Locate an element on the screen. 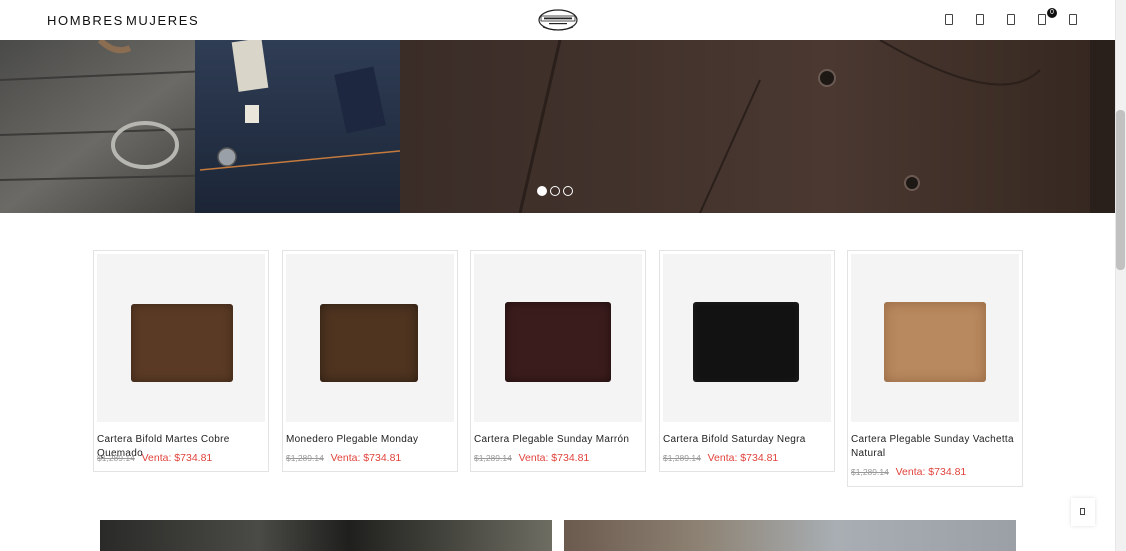 This screenshot has height=551, width=1126. product-title: Cartera Plegable Sunday Marrón is located at coordinates (559, 440).